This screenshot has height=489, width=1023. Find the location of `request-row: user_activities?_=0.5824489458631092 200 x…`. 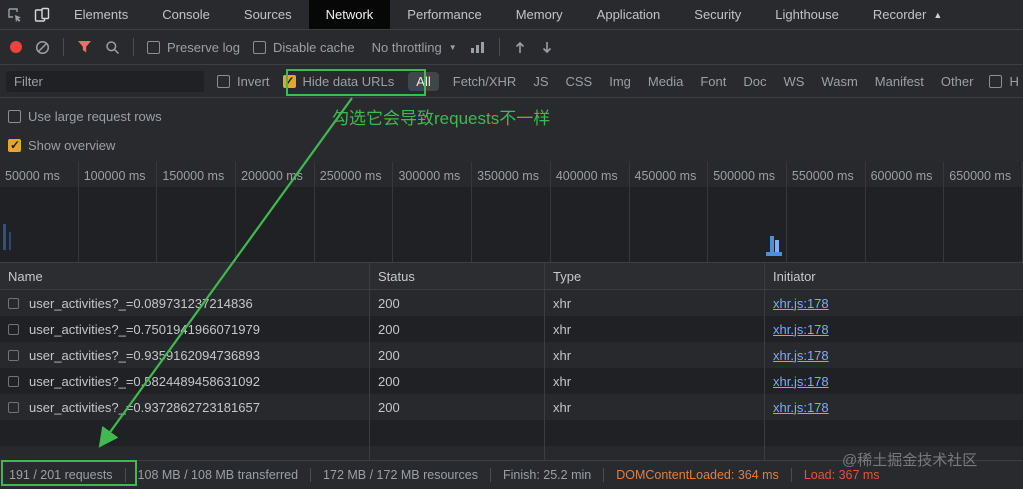

request-row: user_activities?_=0.5824489458631092 200 x… is located at coordinates (511, 381).